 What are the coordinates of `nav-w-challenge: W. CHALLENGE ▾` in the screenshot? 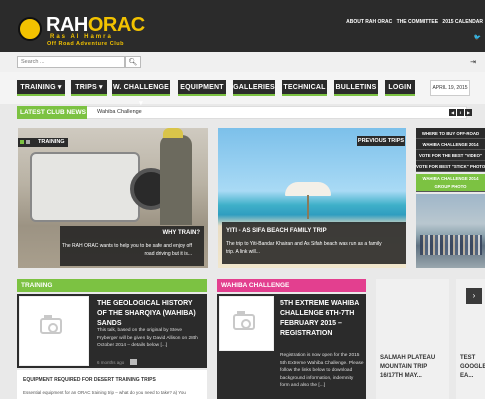 It's located at (141, 93).